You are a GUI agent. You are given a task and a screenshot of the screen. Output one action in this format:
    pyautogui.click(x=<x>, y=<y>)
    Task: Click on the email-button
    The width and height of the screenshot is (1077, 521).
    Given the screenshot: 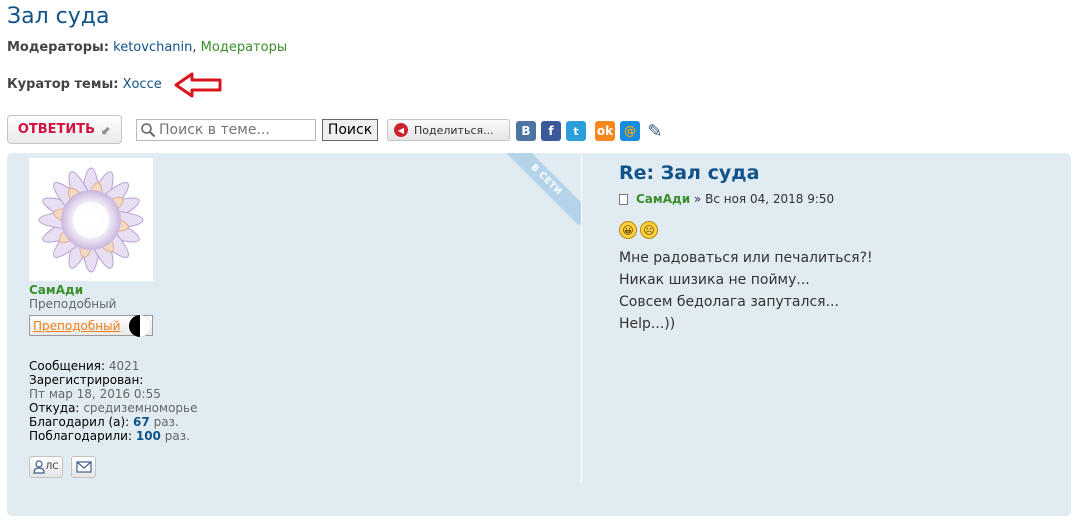 What is the action you would take?
    pyautogui.click(x=83, y=467)
    